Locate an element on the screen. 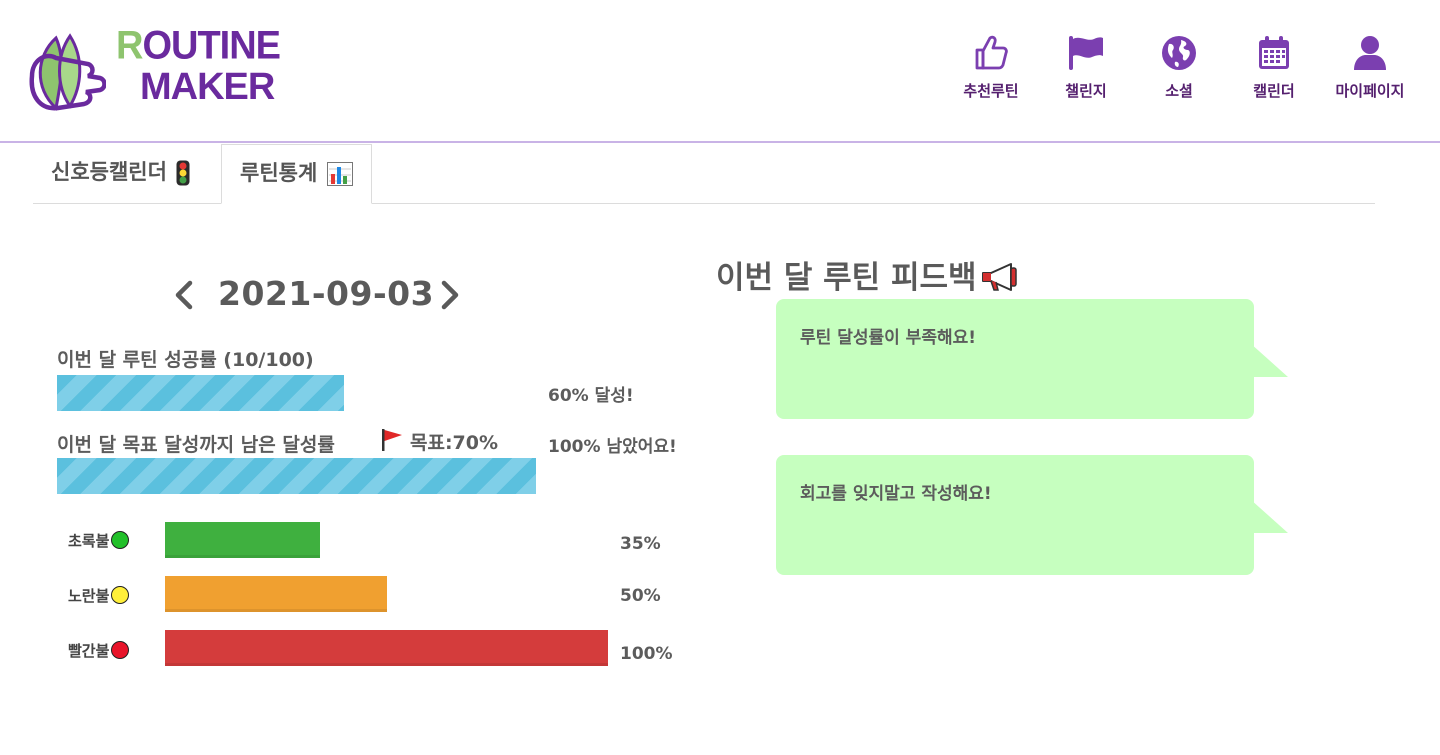 The width and height of the screenshot is (1440, 755). green-light-bar is located at coordinates (242, 540).